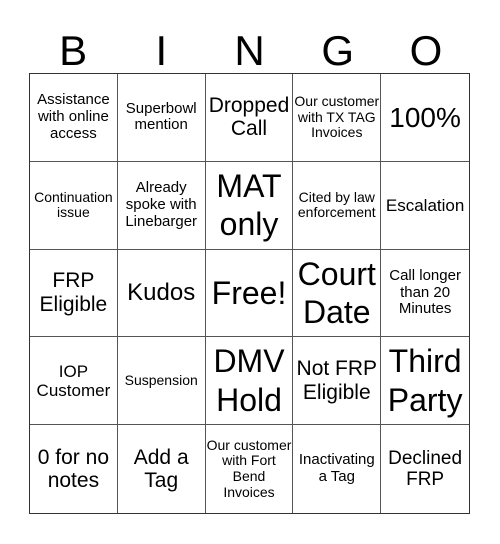  I want to click on bingo-cell: Escalation, so click(425, 206).